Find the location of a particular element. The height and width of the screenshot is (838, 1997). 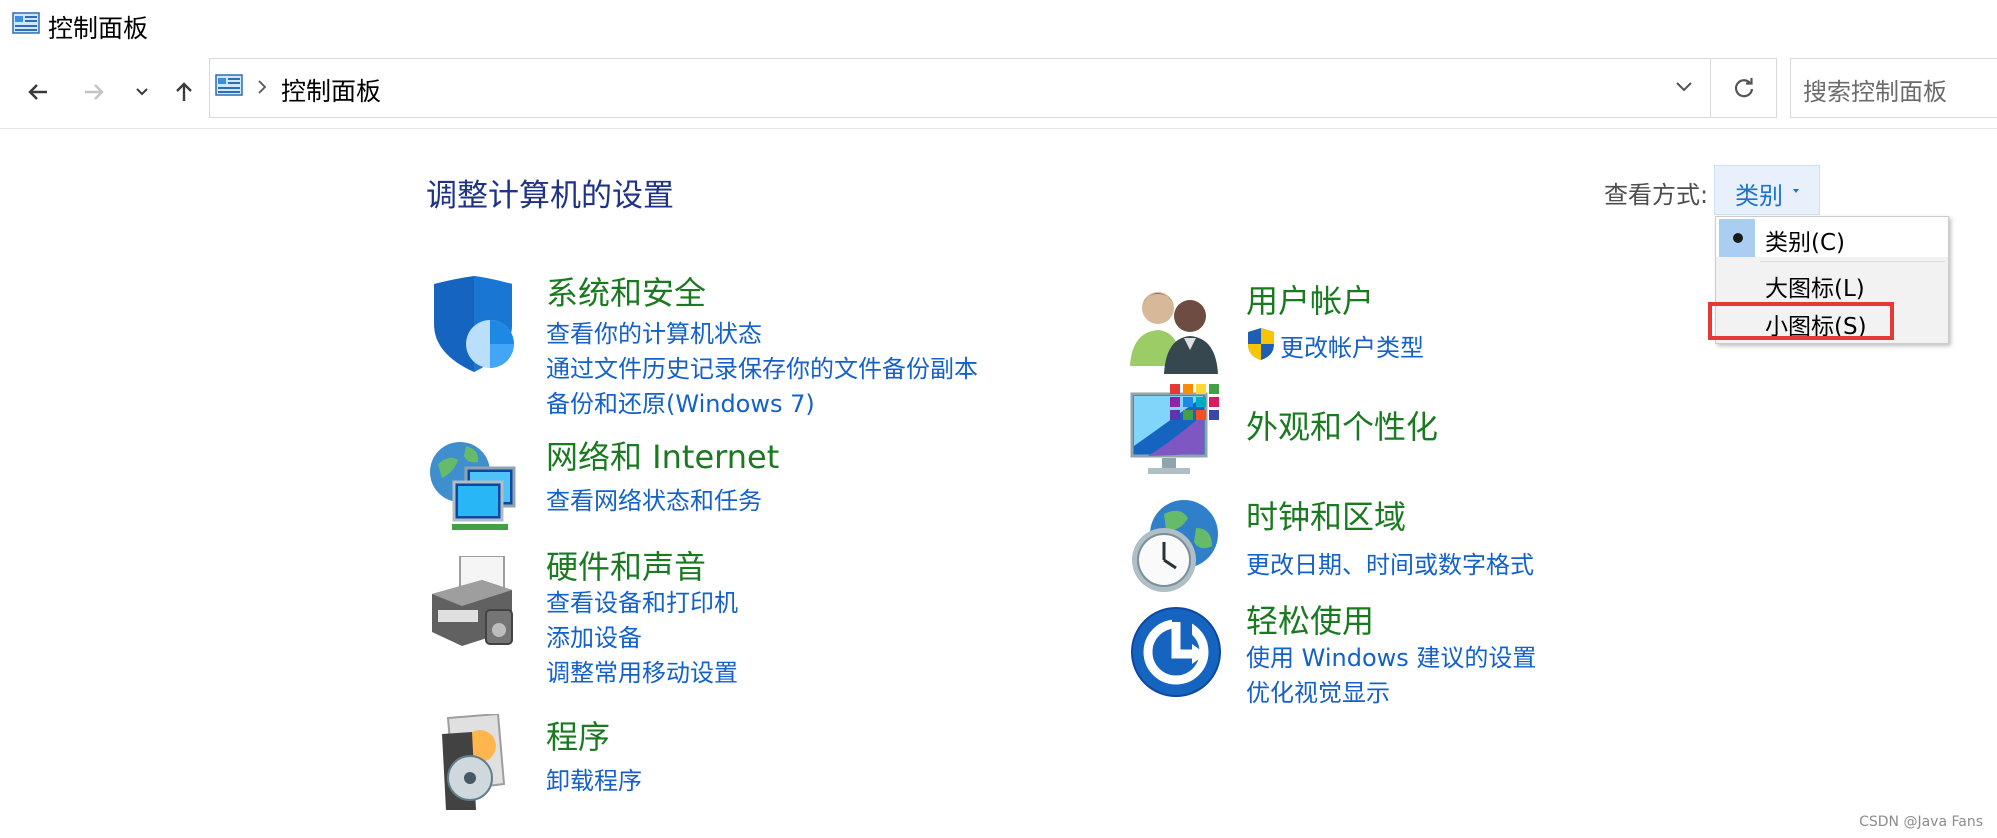

appearance-monitor-icon is located at coordinates (1176, 432).